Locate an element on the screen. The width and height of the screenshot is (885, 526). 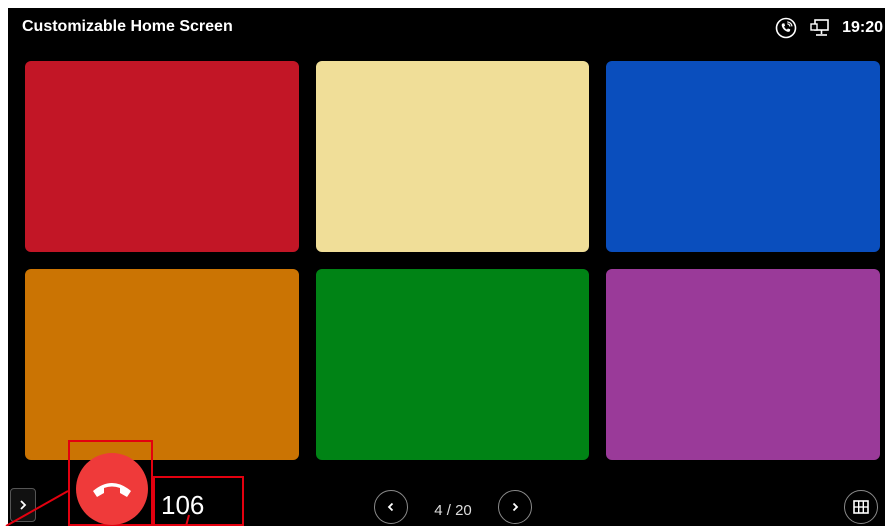
page-title: Customizable Home Screen is located at coordinates (127, 26).